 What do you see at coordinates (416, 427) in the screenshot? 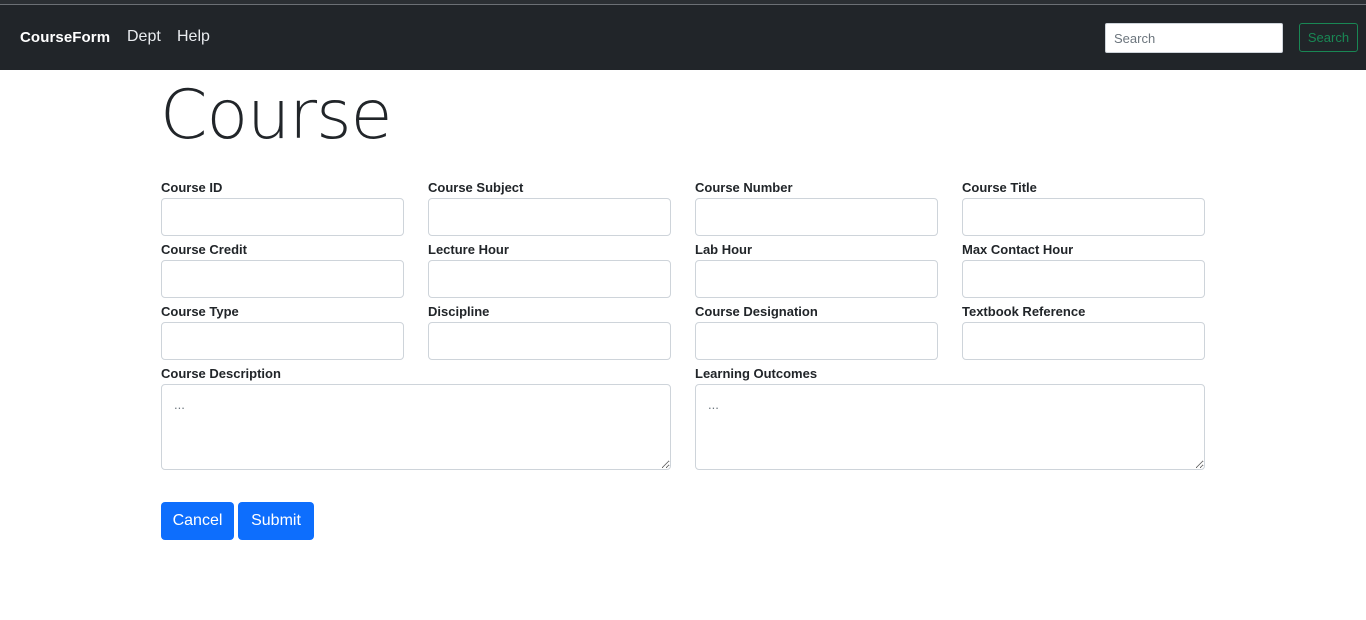
I see `course-description-textarea` at bounding box center [416, 427].